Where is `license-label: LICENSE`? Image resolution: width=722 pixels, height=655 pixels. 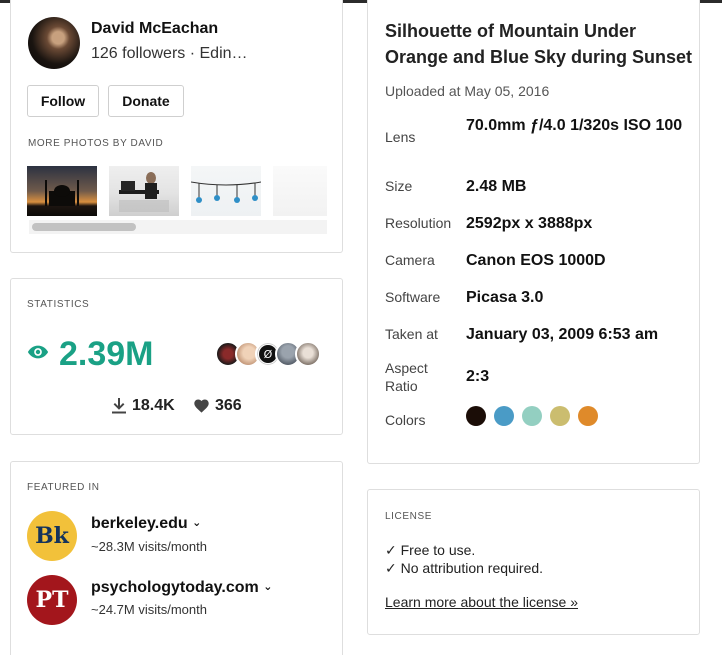 license-label: LICENSE is located at coordinates (408, 516).